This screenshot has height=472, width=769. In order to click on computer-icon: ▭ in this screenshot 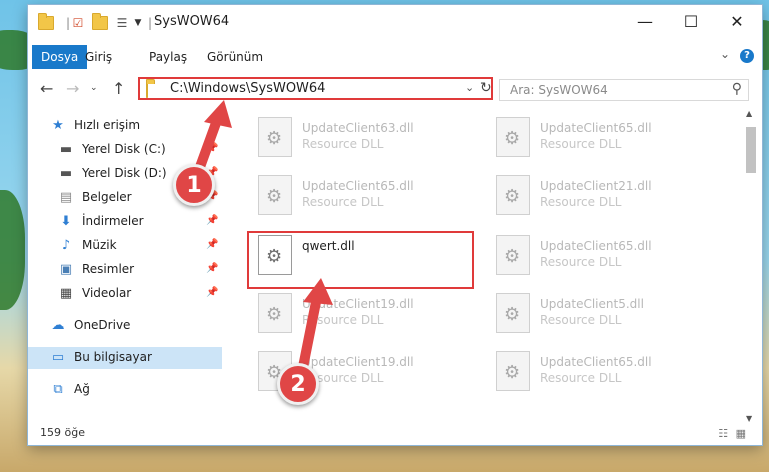, I will do `click(58, 357)`.